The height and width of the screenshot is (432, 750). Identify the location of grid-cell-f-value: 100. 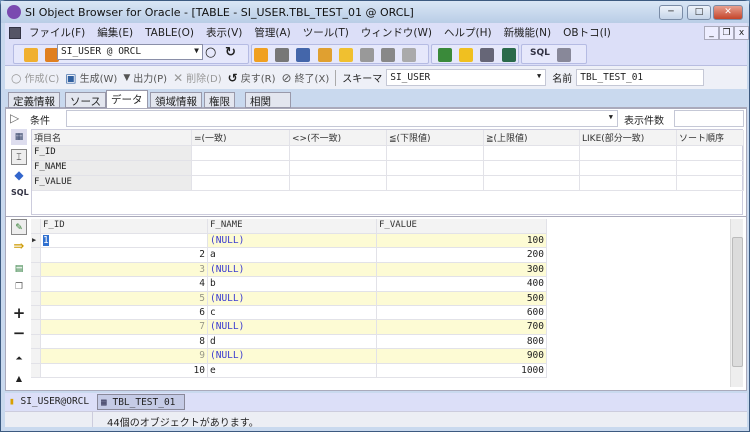
(462, 241).